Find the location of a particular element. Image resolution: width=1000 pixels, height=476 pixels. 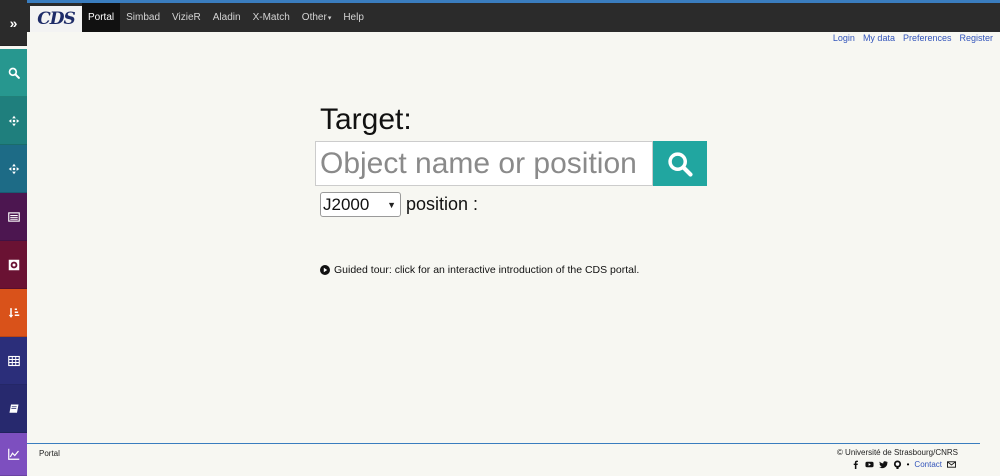

footer-social-links: • Contact is located at coordinates (903, 464).